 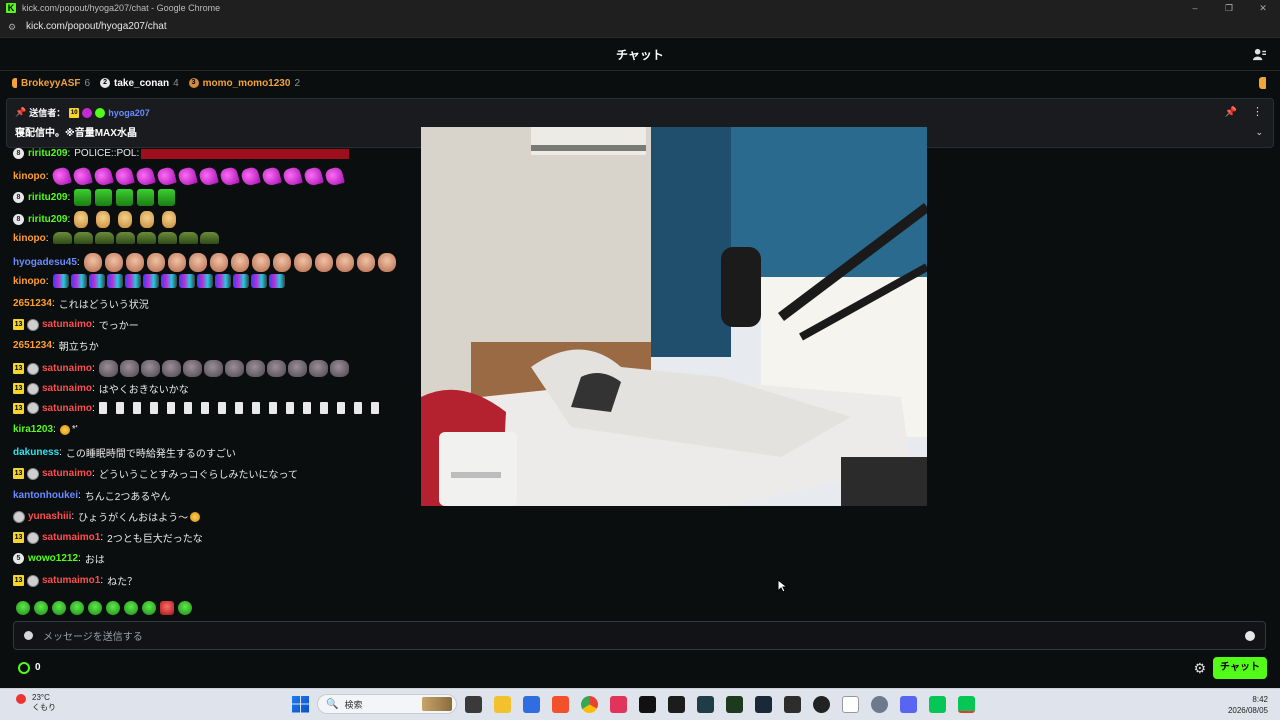 What do you see at coordinates (129, 113) in the screenshot?
I see `pinned-username: hyoga207` at bounding box center [129, 113].